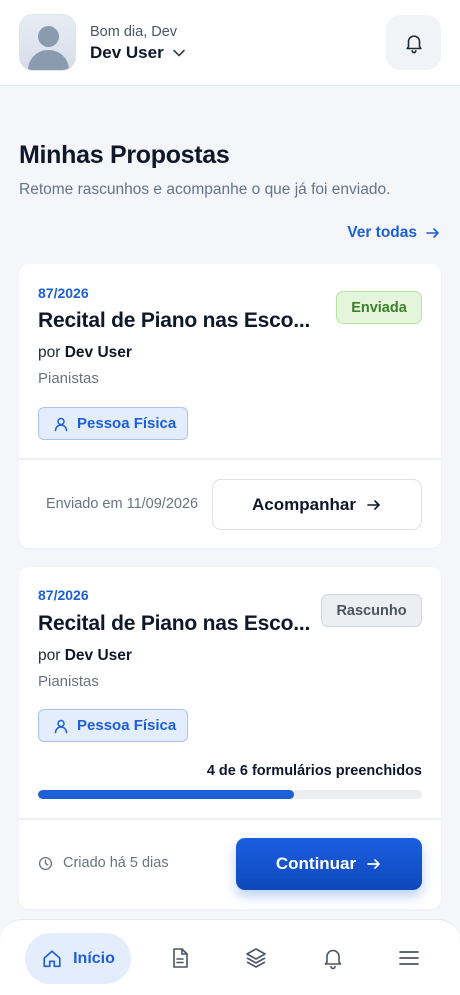  I want to click on user-switcher: Bom dia, Dev Dev User, so click(138, 43).